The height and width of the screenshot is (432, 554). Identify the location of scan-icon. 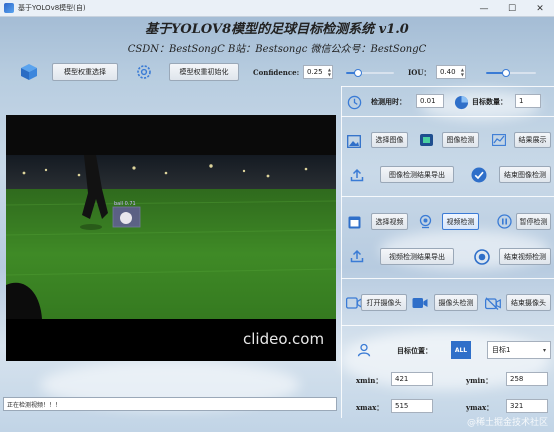
(426, 140).